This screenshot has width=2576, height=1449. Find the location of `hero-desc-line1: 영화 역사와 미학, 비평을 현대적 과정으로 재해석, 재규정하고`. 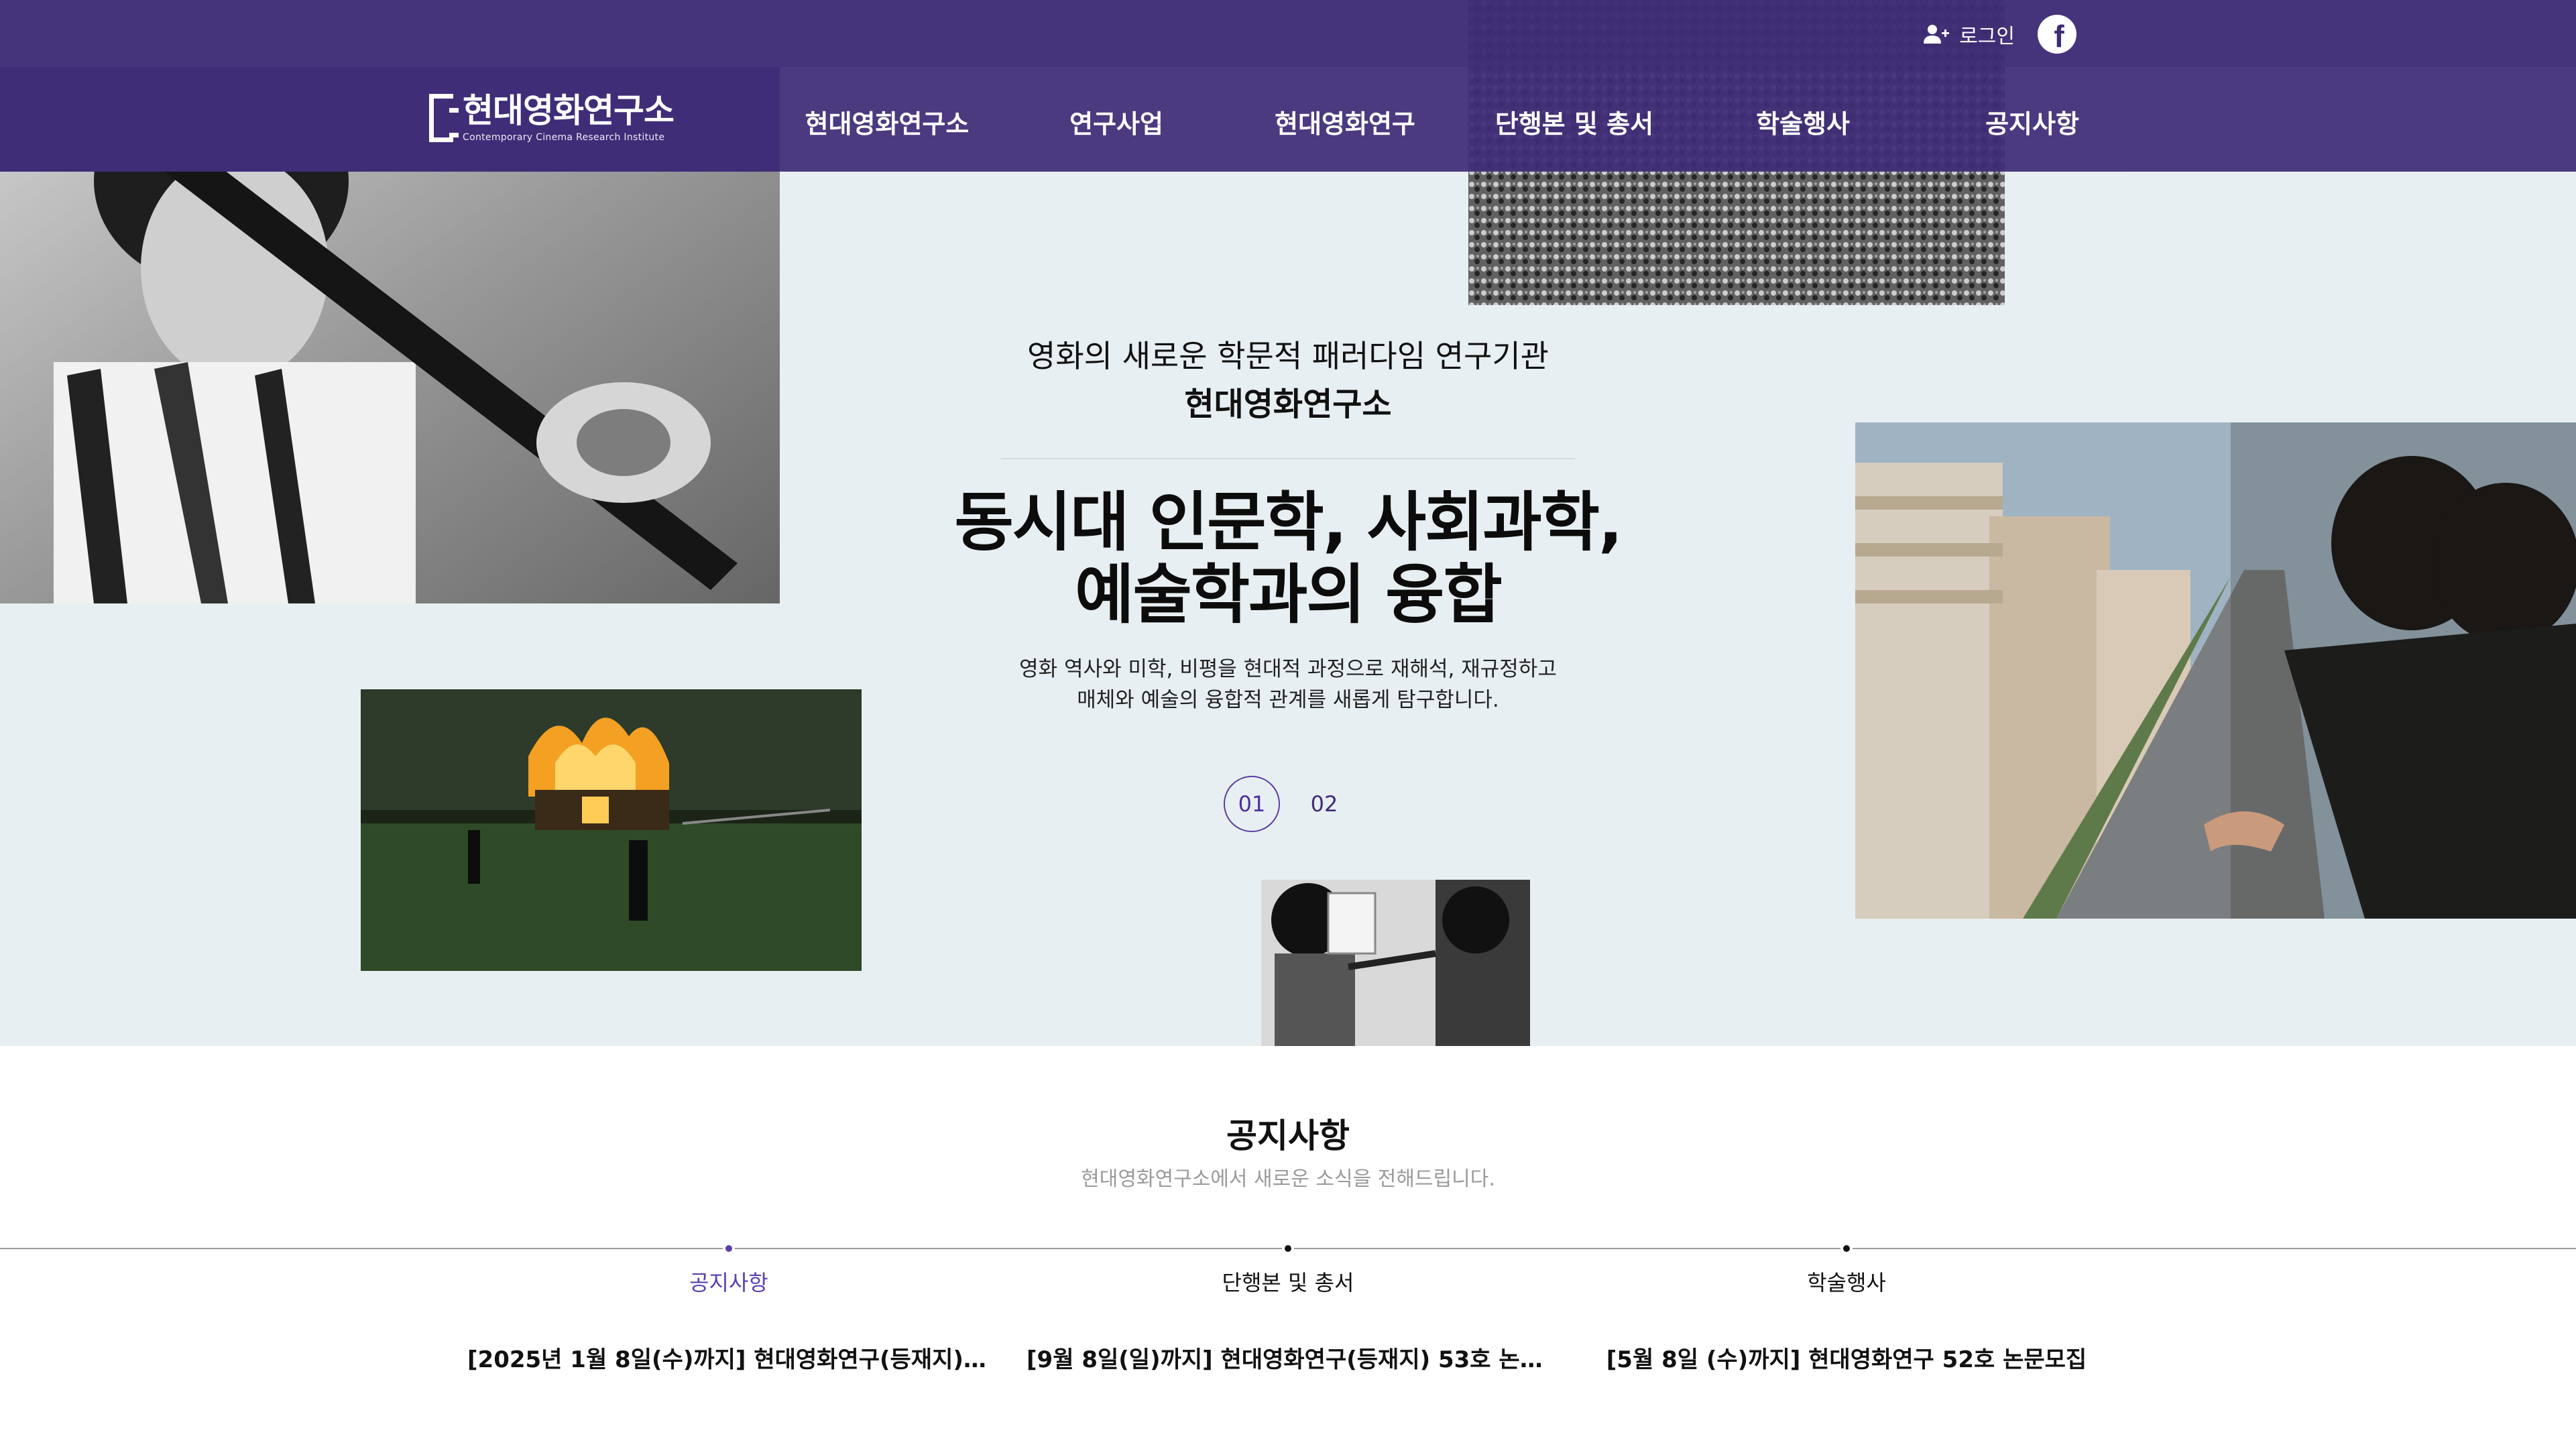

hero-desc-line1: 영화 역사와 미학, 비평을 현대적 과정으로 재해석, 재규정하고 is located at coordinates (1288, 669).